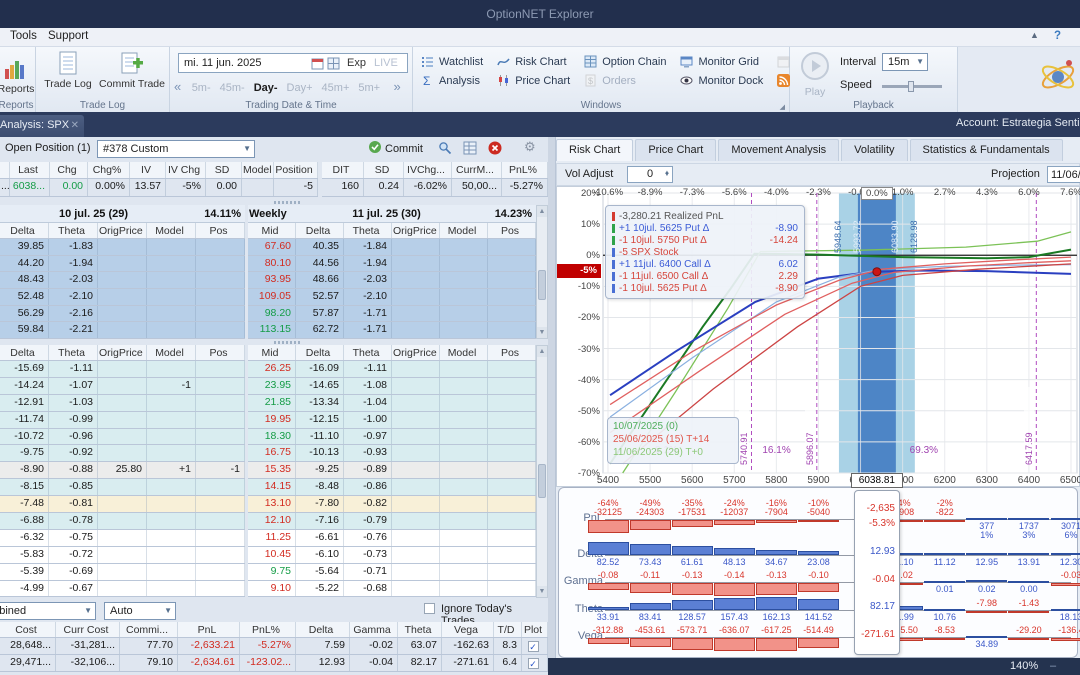 The height and width of the screenshot is (675, 1080). What do you see at coordinates (530, 147) in the screenshot?
I see `settings-gear-icon: ⚙` at bounding box center [530, 147].